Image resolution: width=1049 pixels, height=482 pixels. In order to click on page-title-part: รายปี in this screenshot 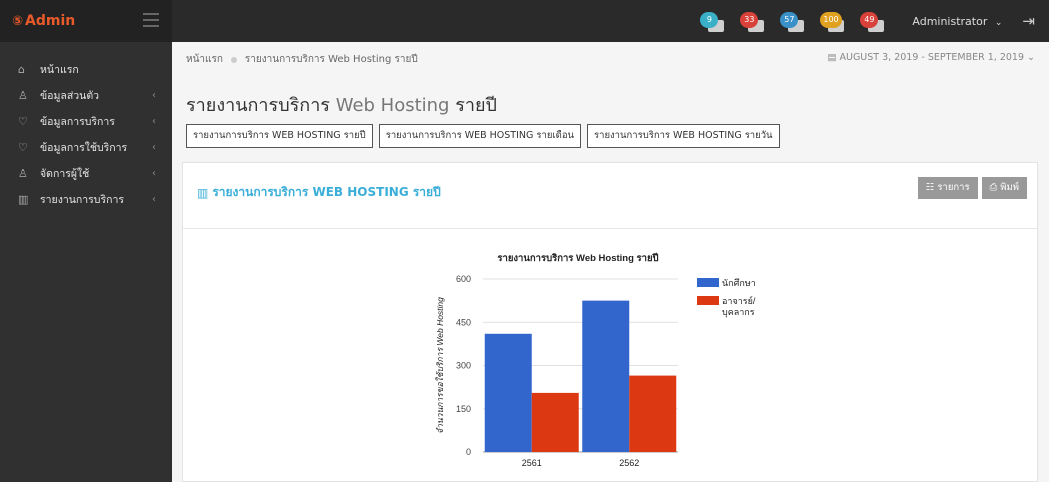, I will do `click(476, 105)`.